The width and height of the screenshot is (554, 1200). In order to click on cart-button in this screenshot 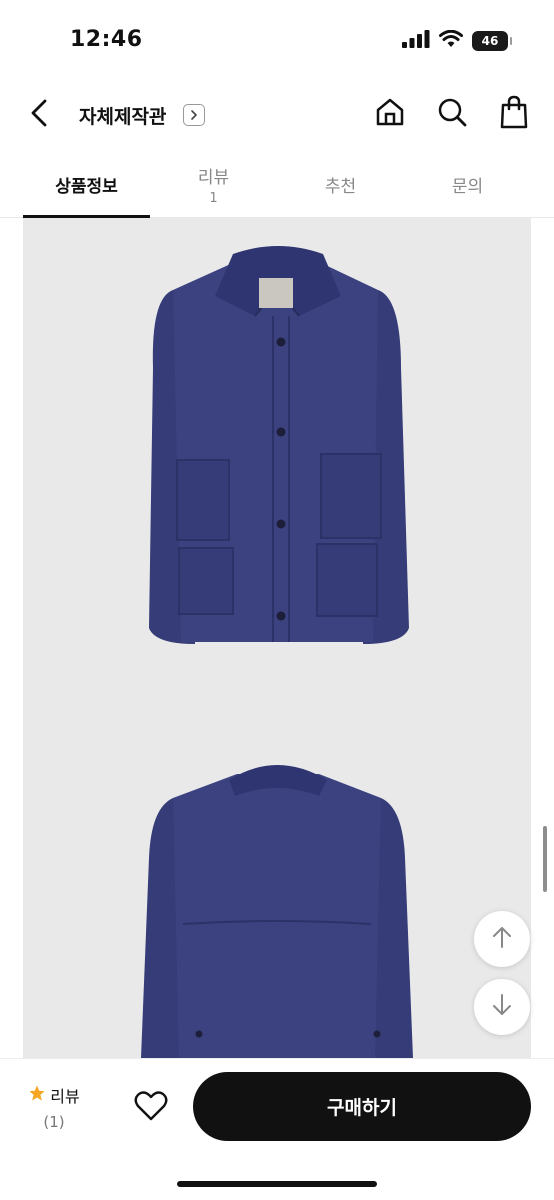, I will do `click(514, 114)`.